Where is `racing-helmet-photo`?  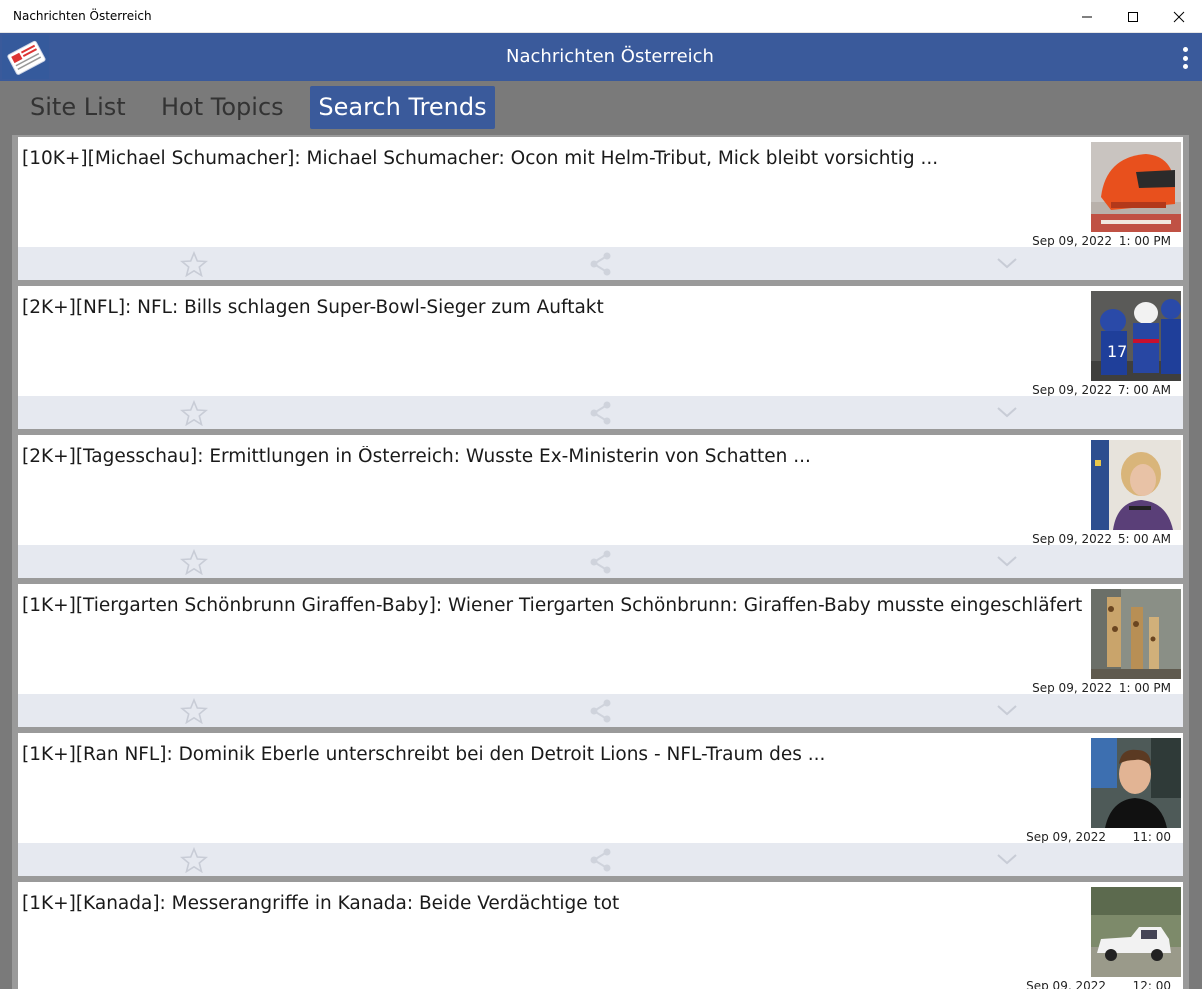 racing-helmet-photo is located at coordinates (1136, 187).